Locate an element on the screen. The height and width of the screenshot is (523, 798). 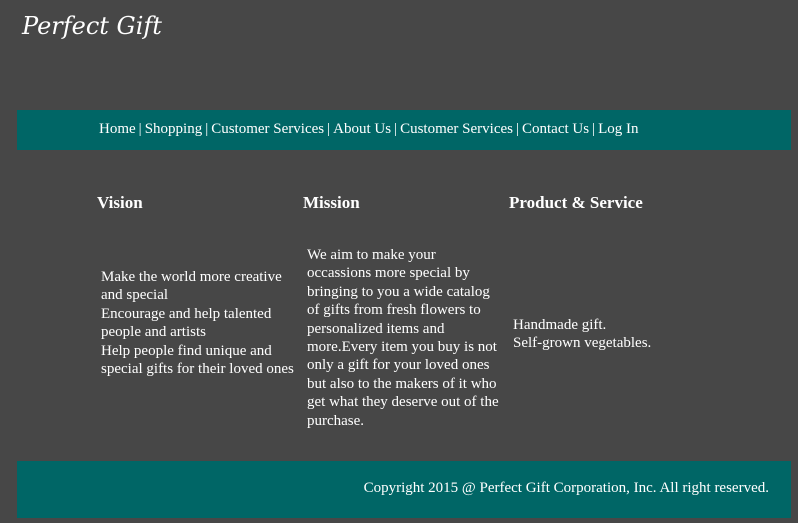
nav-link-customer-services: Customer Services is located at coordinates (267, 129).